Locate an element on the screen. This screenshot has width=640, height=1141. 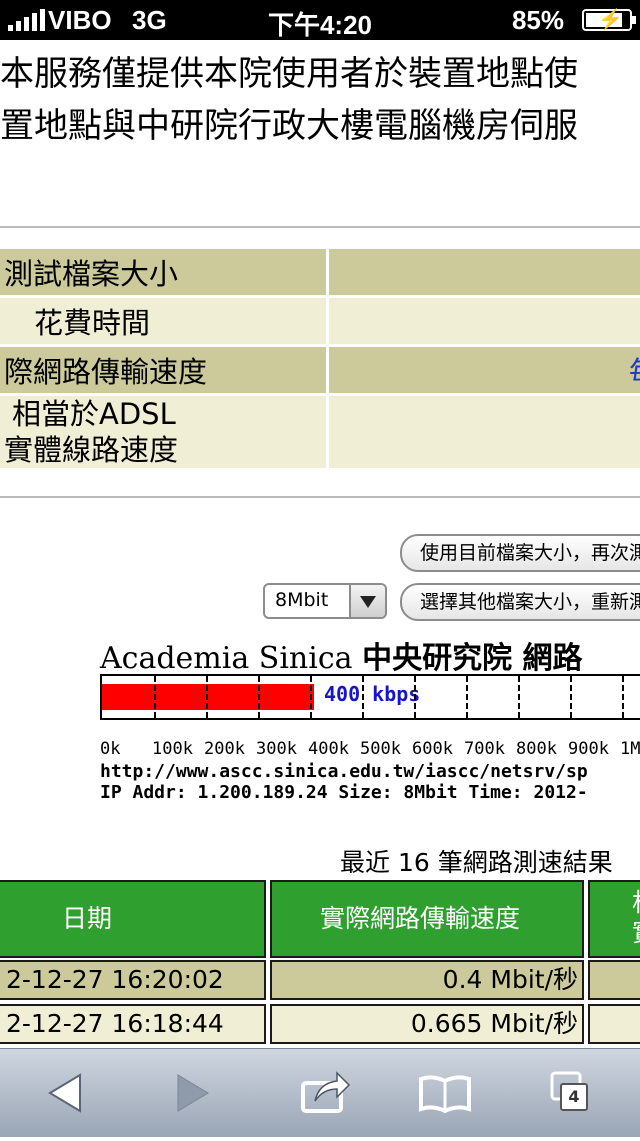
tab-count: 4 is located at coordinates (574, 1097).